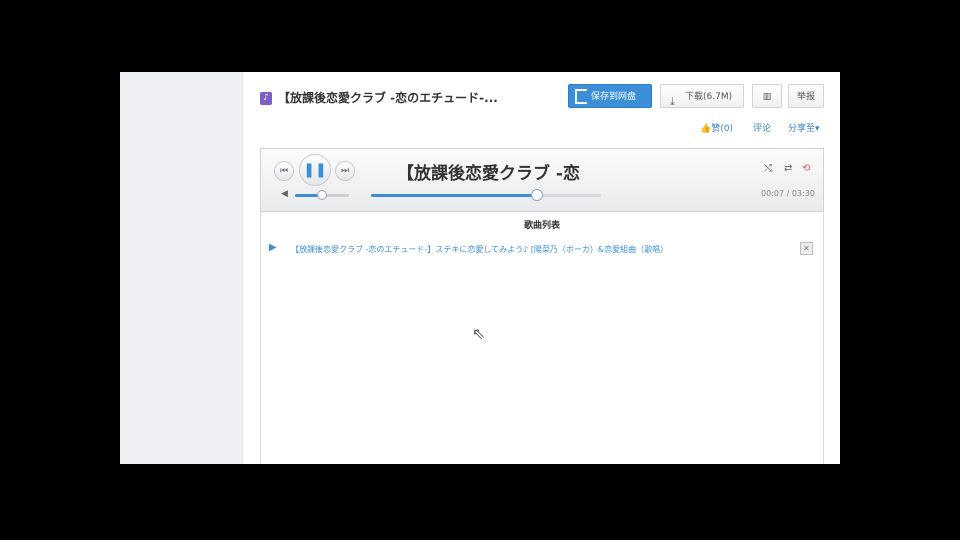  Describe the element at coordinates (454, 195) in the screenshot. I see `progress-fill` at that location.